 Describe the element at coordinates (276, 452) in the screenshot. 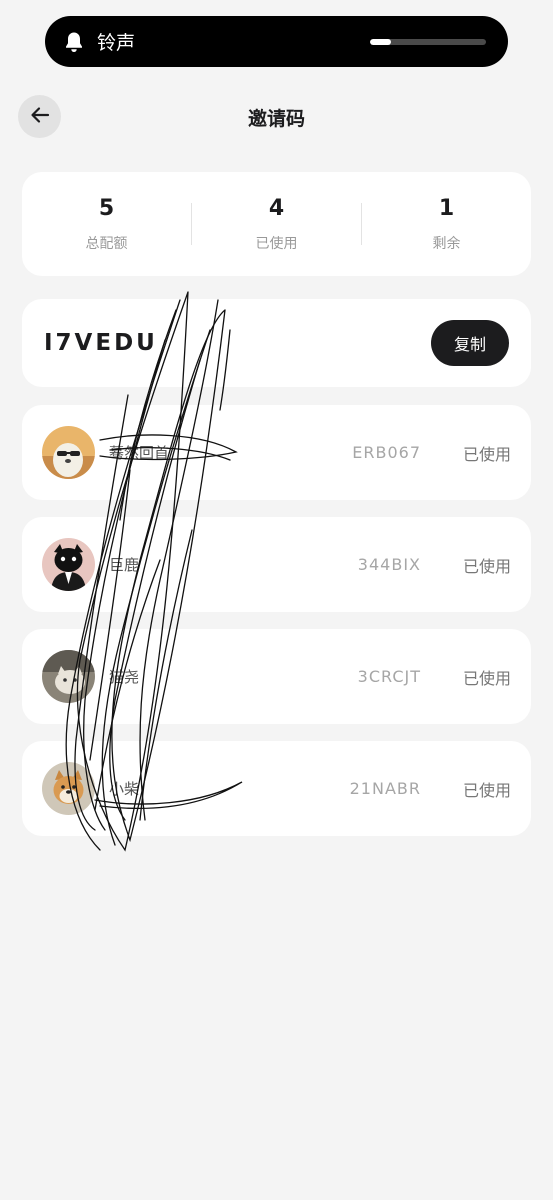

I see `invite-row: 蓦然回首 ERB067 已使用` at that location.